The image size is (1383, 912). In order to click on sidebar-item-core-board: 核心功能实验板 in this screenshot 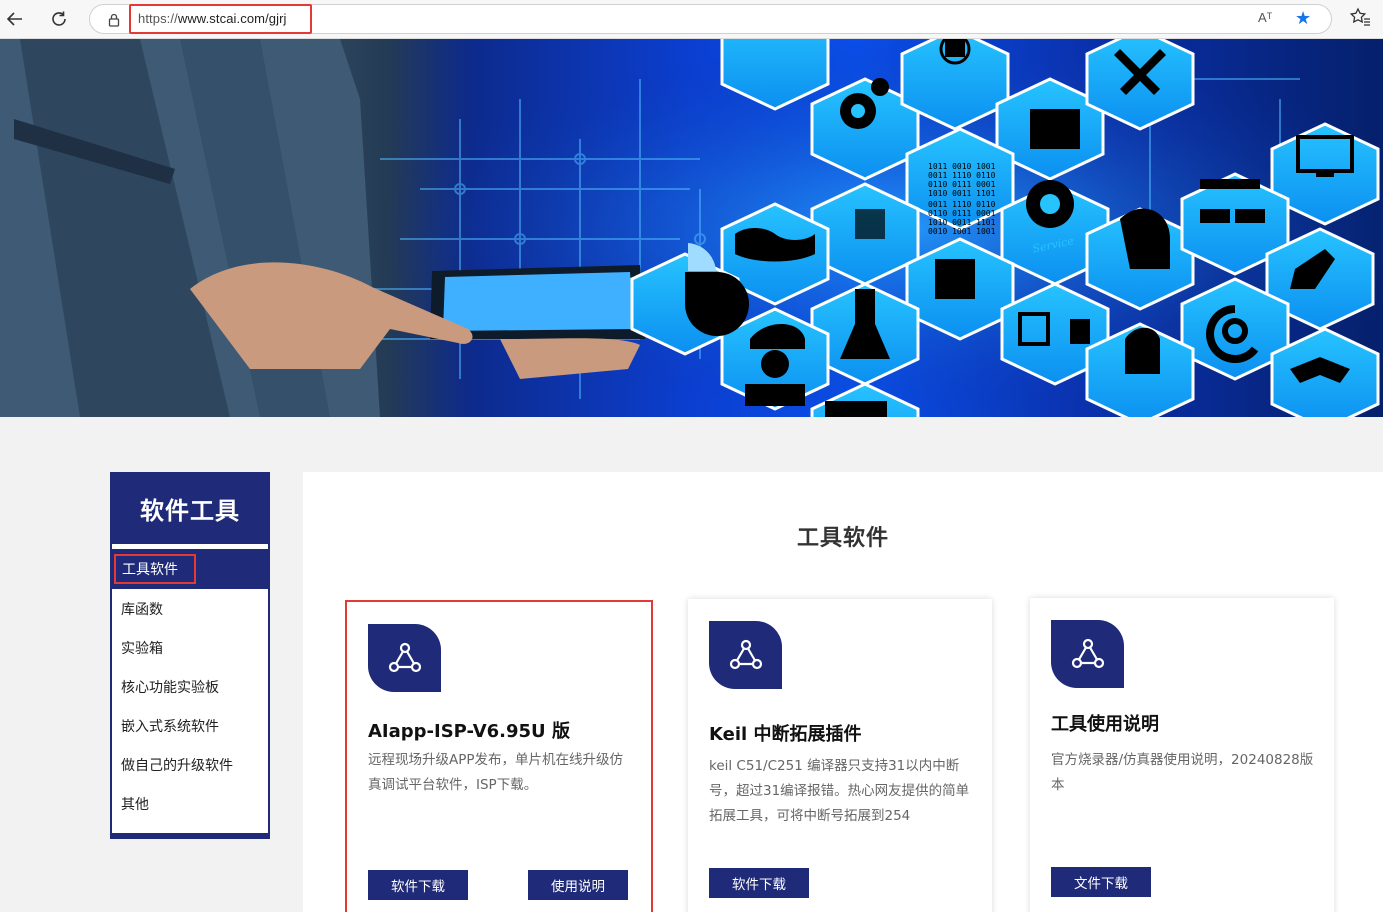, I will do `click(190, 686)`.